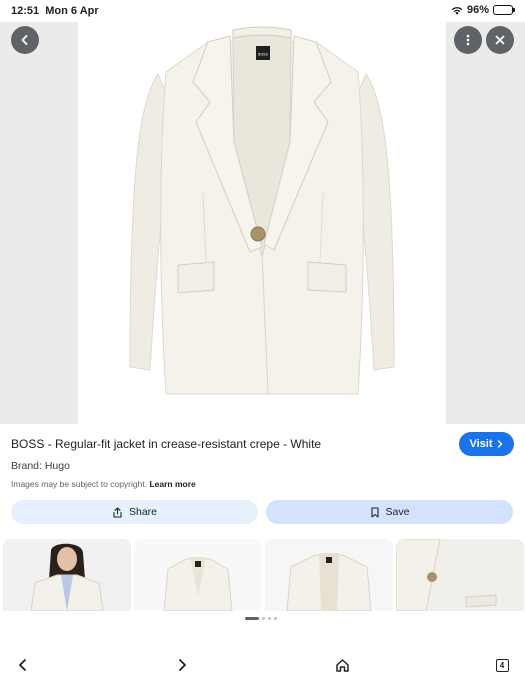  I want to click on close-button, so click(500, 40).